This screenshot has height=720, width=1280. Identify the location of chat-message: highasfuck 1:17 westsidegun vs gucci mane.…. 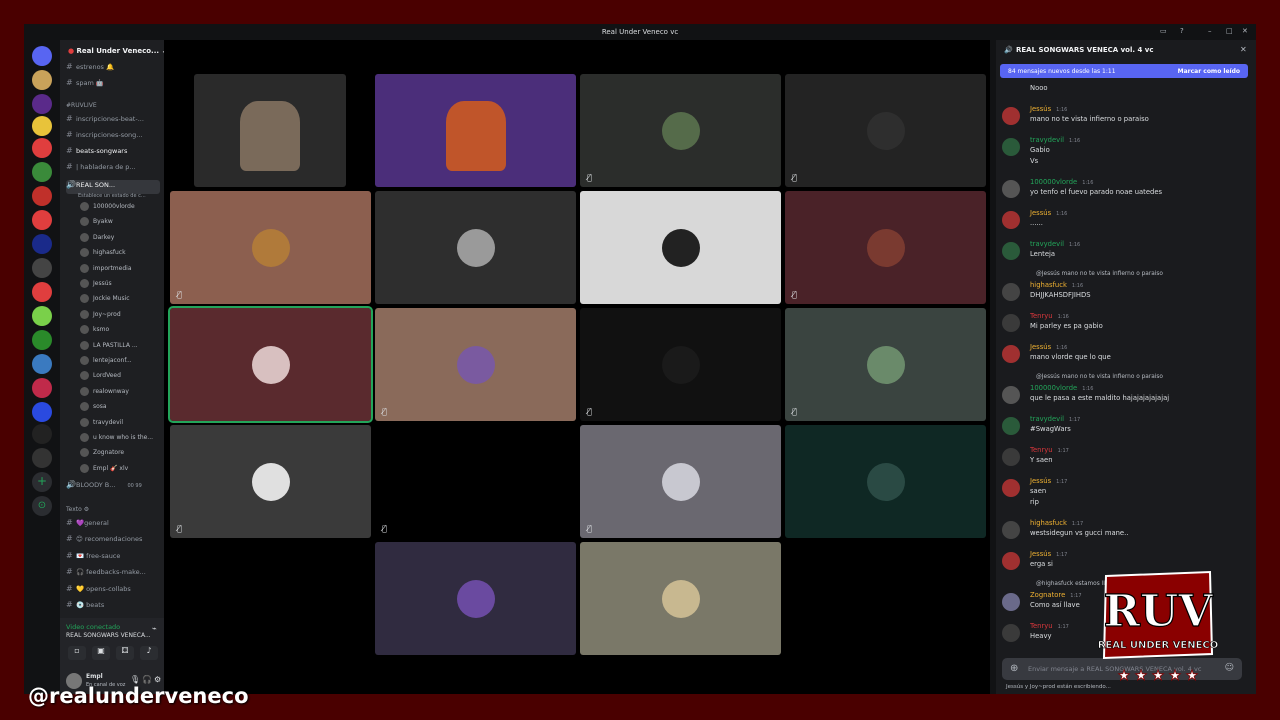
(1125, 529).